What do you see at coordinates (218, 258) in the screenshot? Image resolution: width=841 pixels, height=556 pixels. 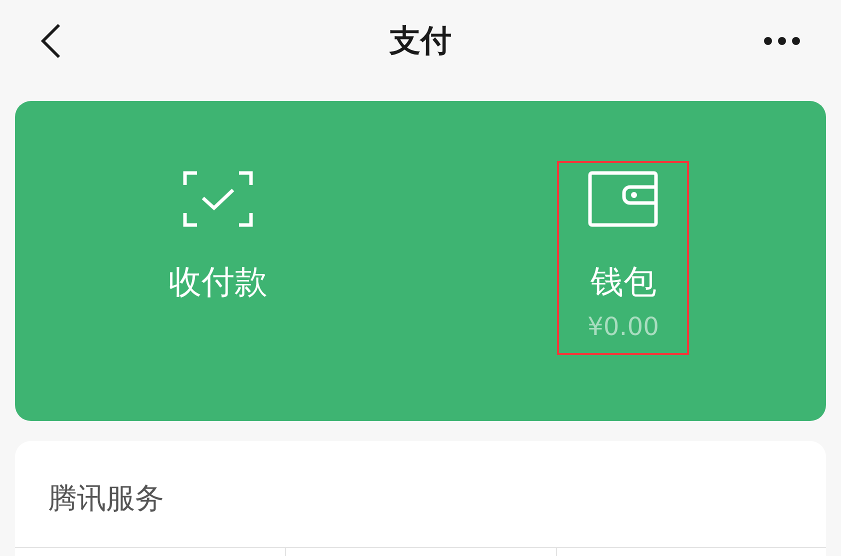 I see `action-item: 收付款` at bounding box center [218, 258].